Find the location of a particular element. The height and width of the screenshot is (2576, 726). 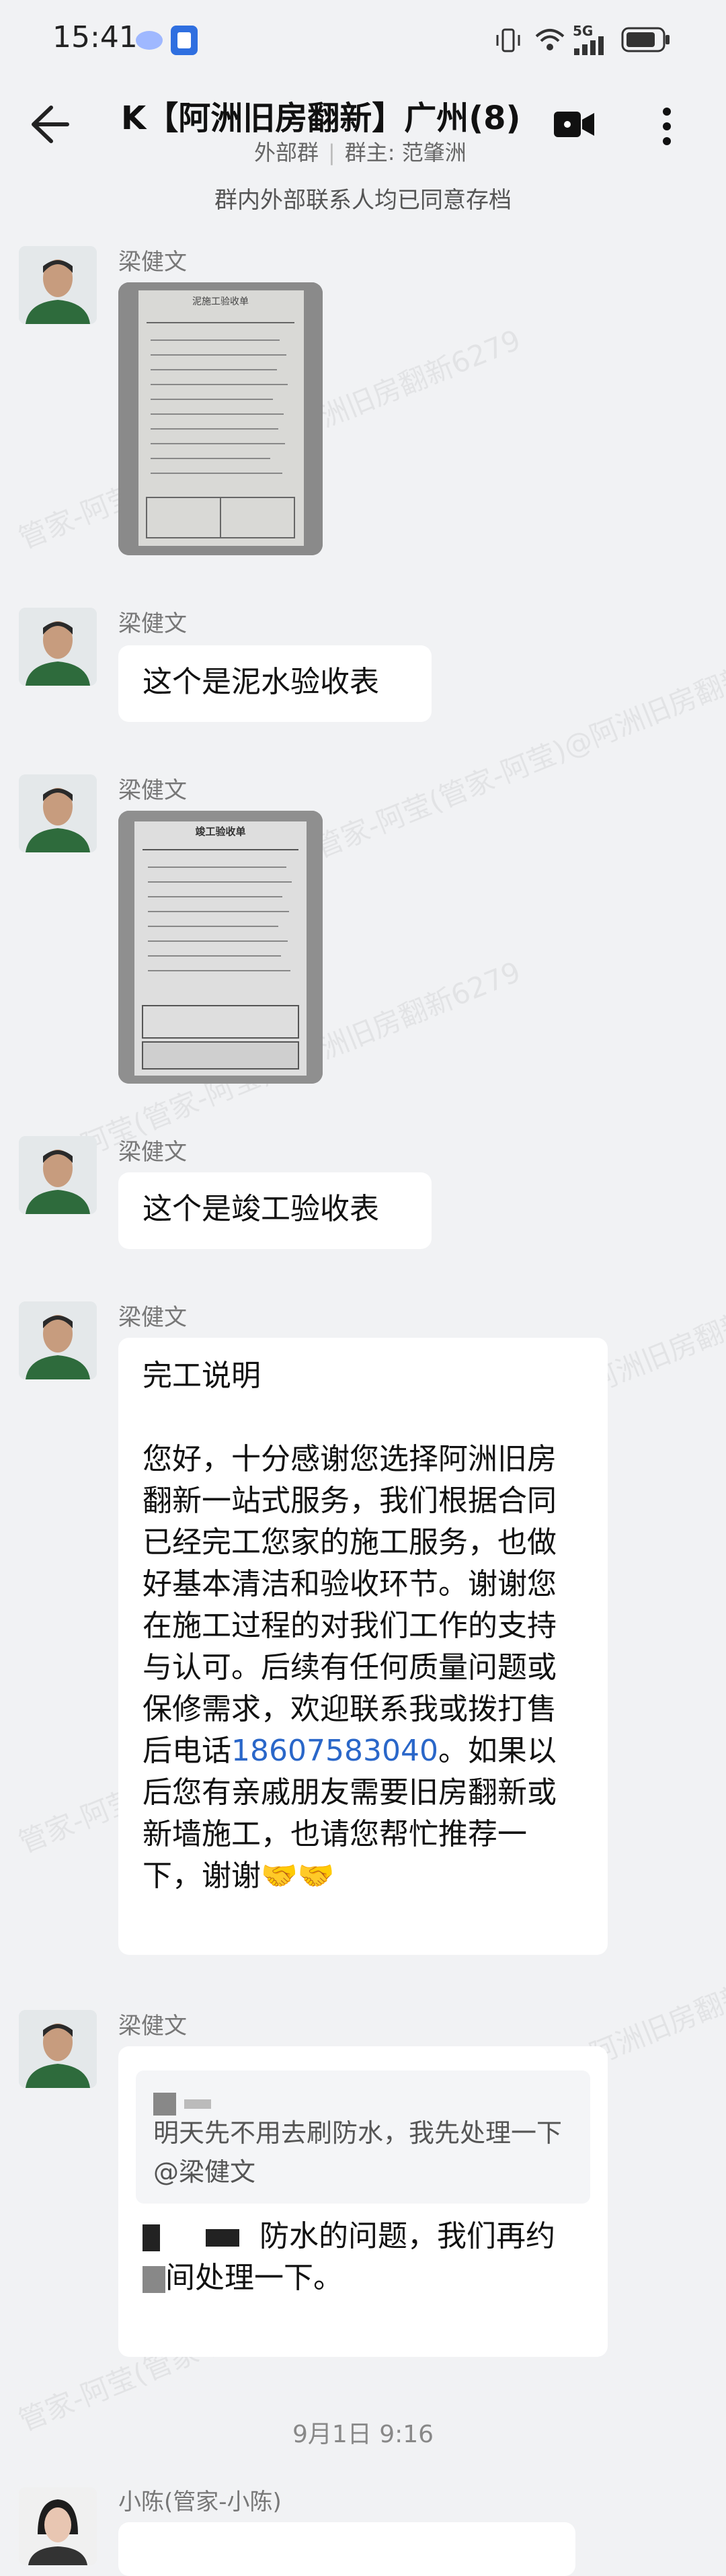

message-title: 完工说明 is located at coordinates (202, 1376).